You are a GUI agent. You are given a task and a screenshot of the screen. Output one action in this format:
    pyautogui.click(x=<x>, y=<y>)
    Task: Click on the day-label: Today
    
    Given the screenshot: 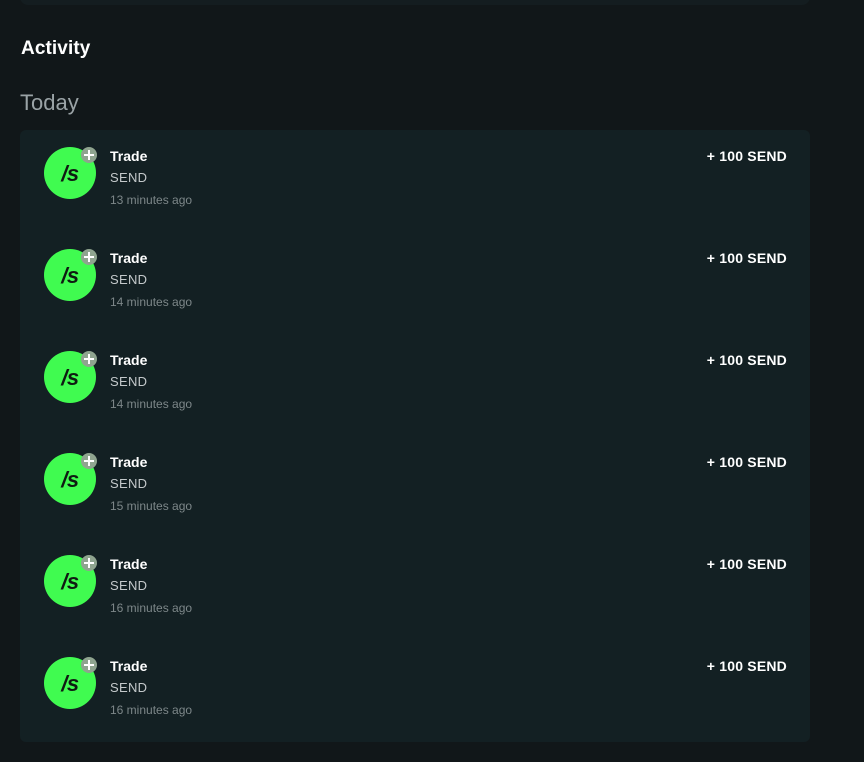 What is the action you would take?
    pyautogui.click(x=49, y=102)
    